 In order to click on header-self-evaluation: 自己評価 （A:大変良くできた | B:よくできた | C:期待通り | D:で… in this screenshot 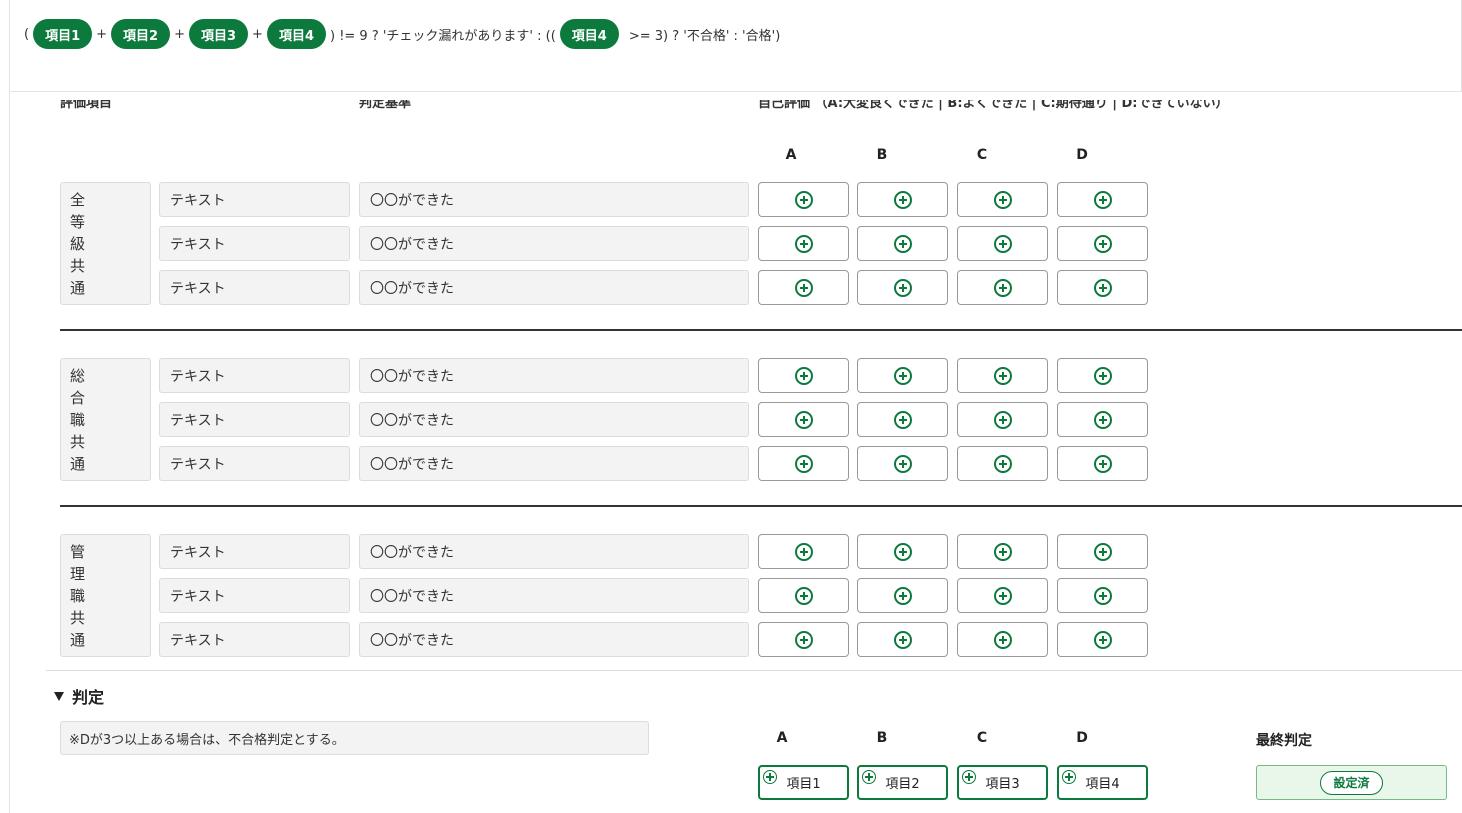, I will do `click(993, 105)`.